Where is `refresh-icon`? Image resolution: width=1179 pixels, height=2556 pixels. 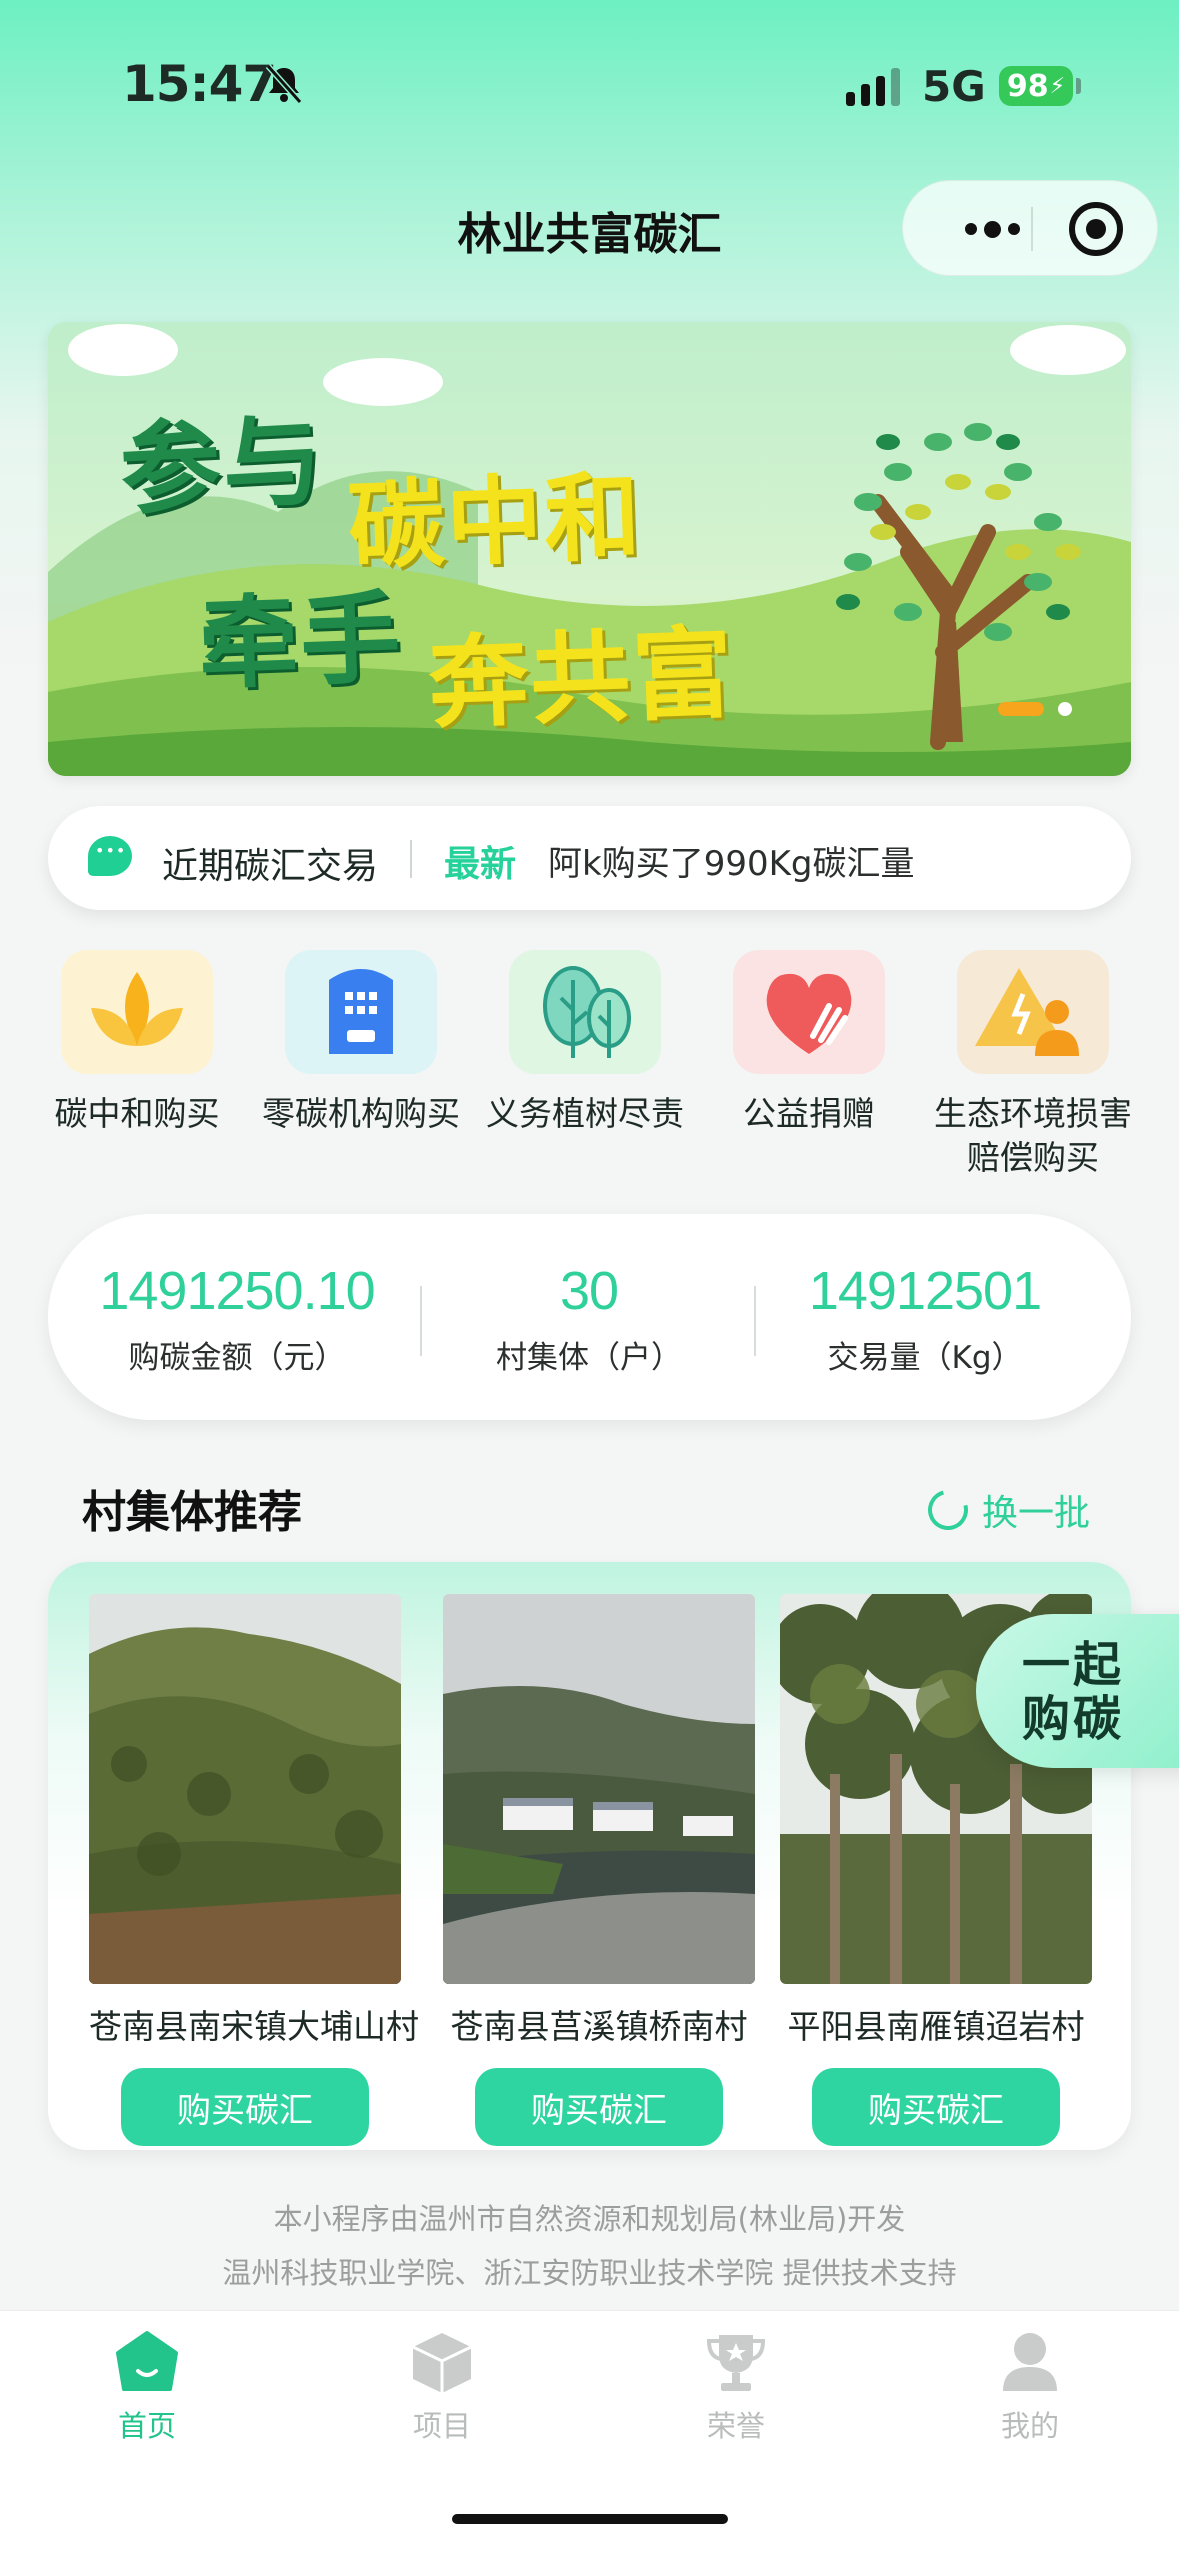
refresh-icon is located at coordinates (948, 1510).